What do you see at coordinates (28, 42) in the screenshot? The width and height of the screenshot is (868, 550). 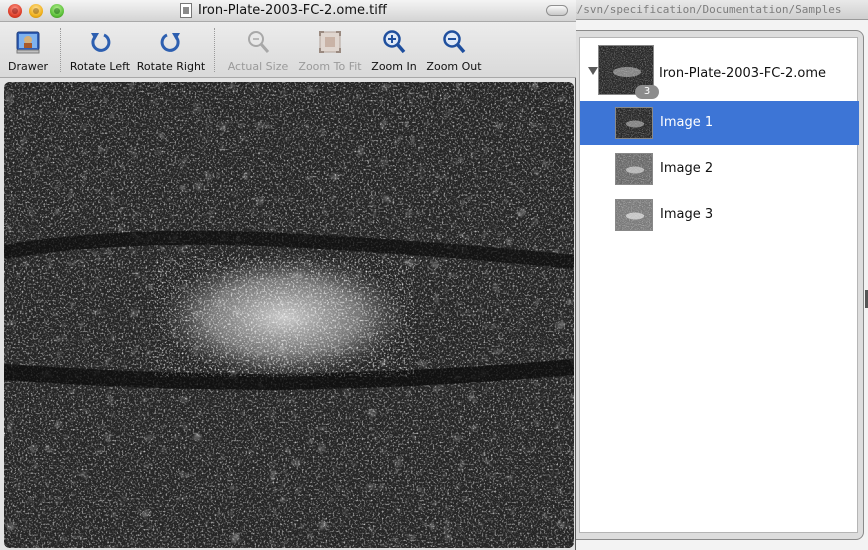 I see `drawer-icon` at bounding box center [28, 42].